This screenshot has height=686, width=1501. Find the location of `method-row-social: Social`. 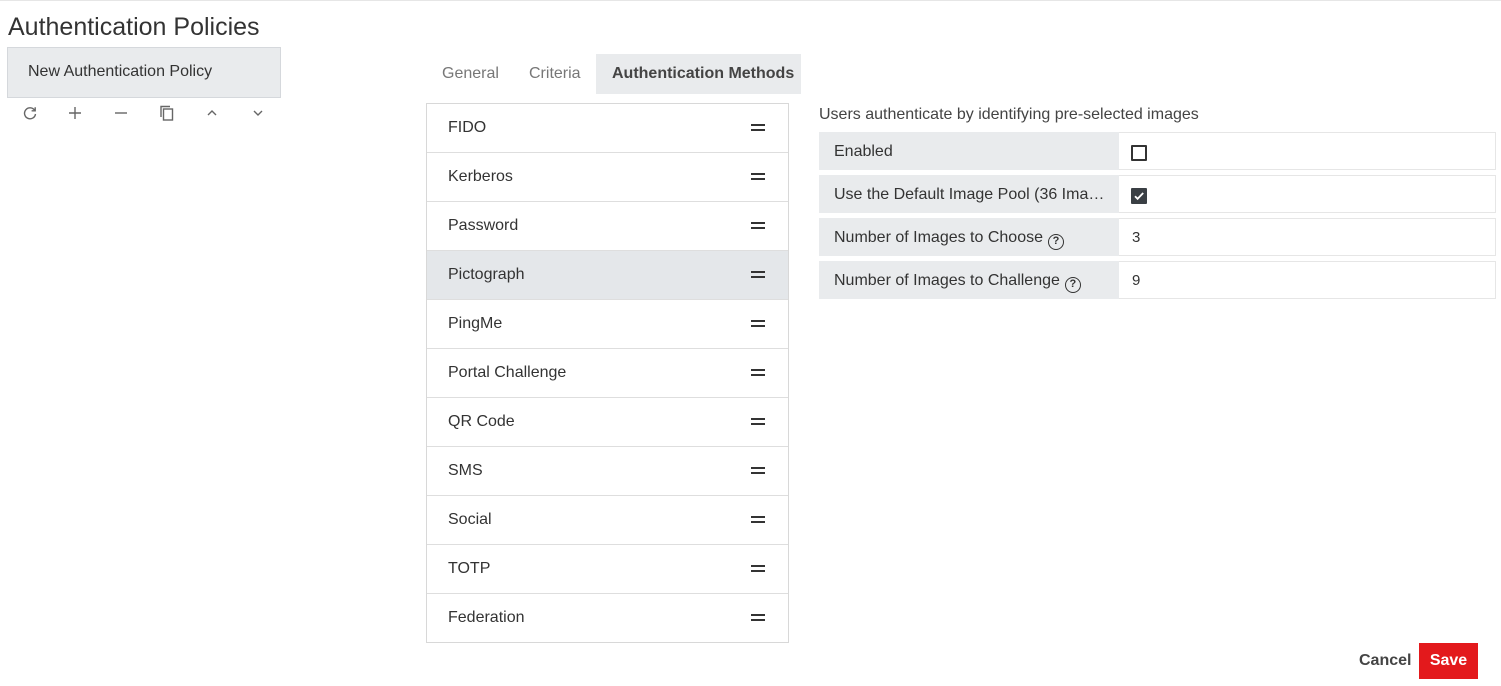

method-row-social: Social is located at coordinates (607, 520).